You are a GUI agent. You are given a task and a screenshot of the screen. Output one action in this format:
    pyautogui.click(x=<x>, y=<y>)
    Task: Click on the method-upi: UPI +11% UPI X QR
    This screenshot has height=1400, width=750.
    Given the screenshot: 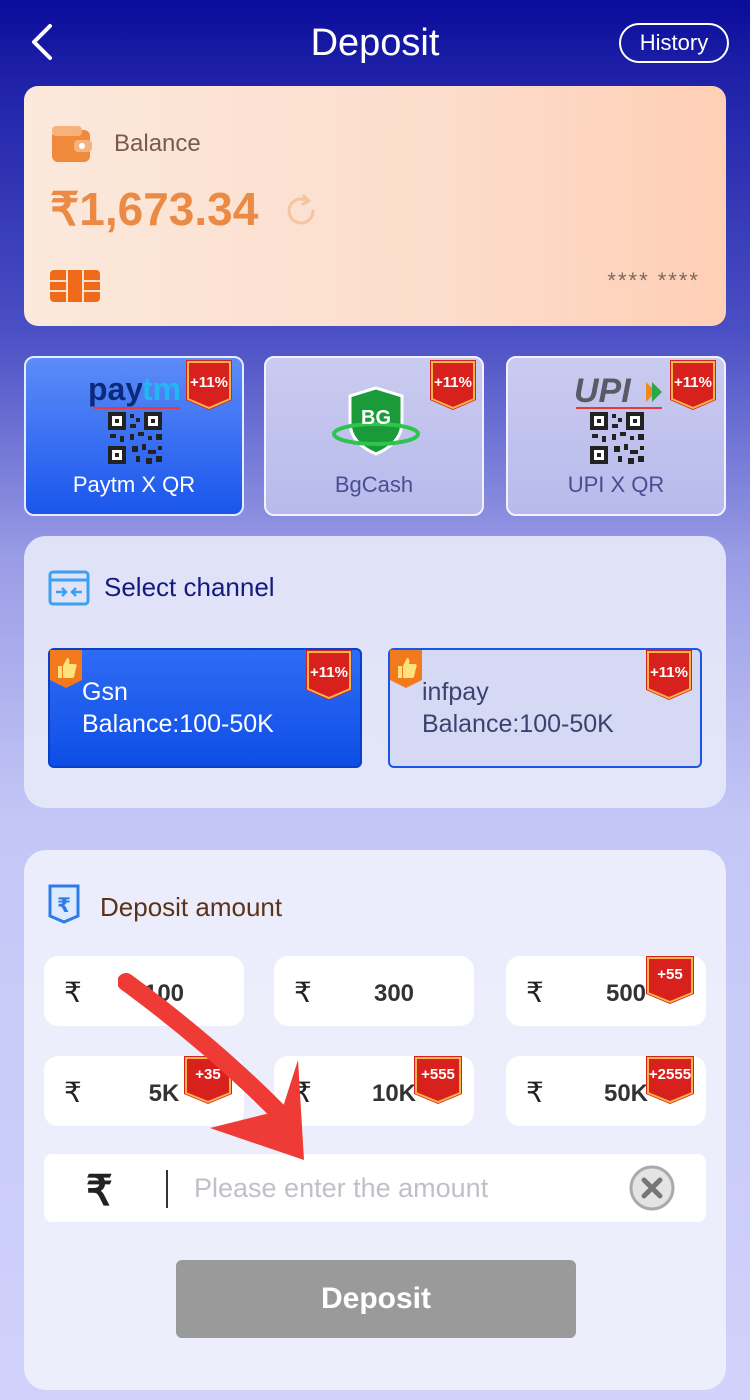 What is the action you would take?
    pyautogui.click(x=616, y=436)
    